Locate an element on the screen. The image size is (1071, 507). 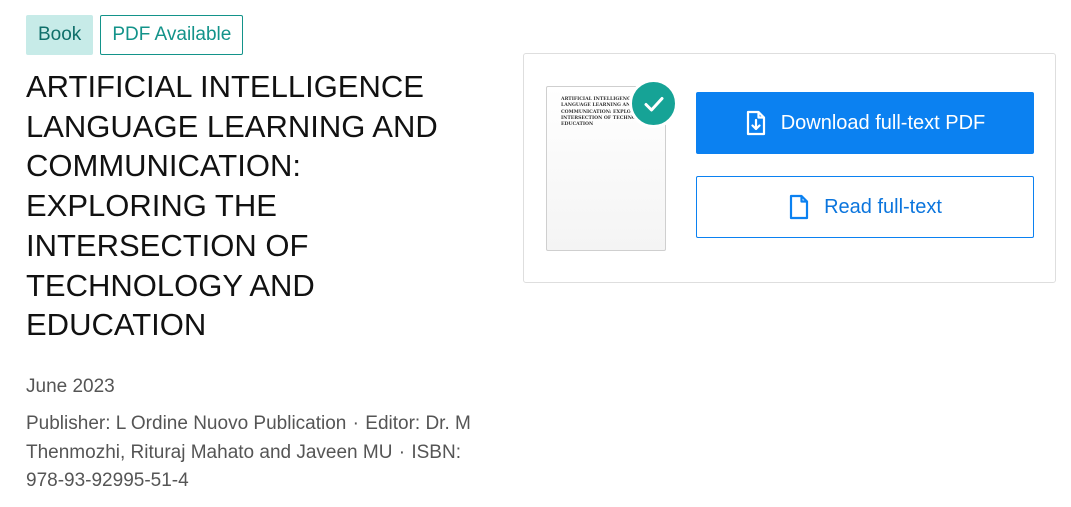
badge-group: Book PDF Available is located at coordinates (135, 35).